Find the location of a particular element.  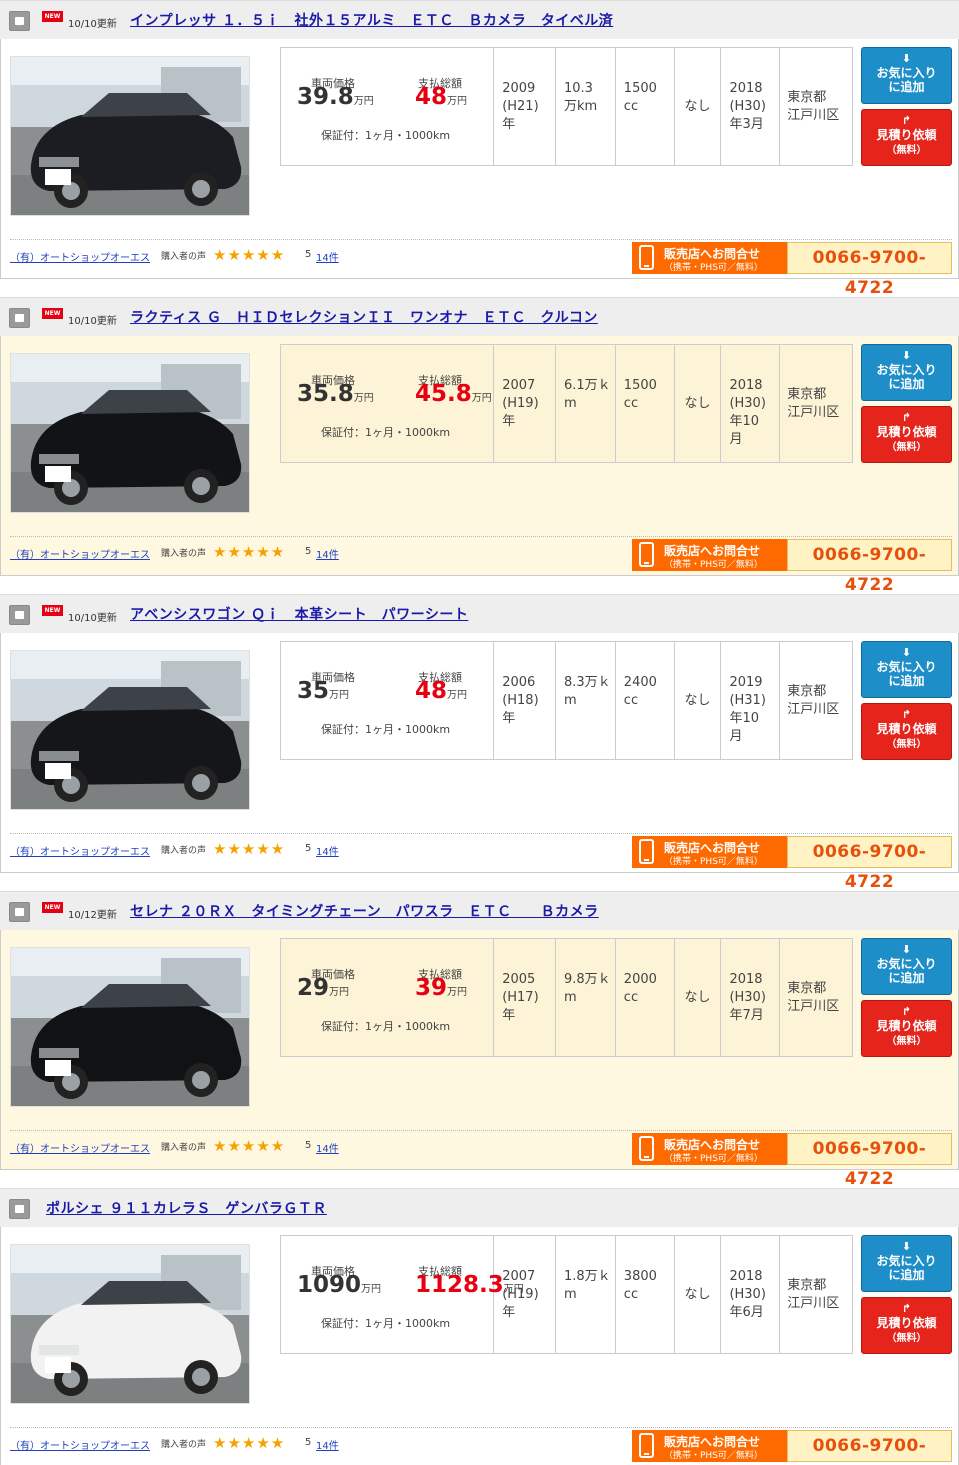

total-price-value: 39 is located at coordinates (431, 988).